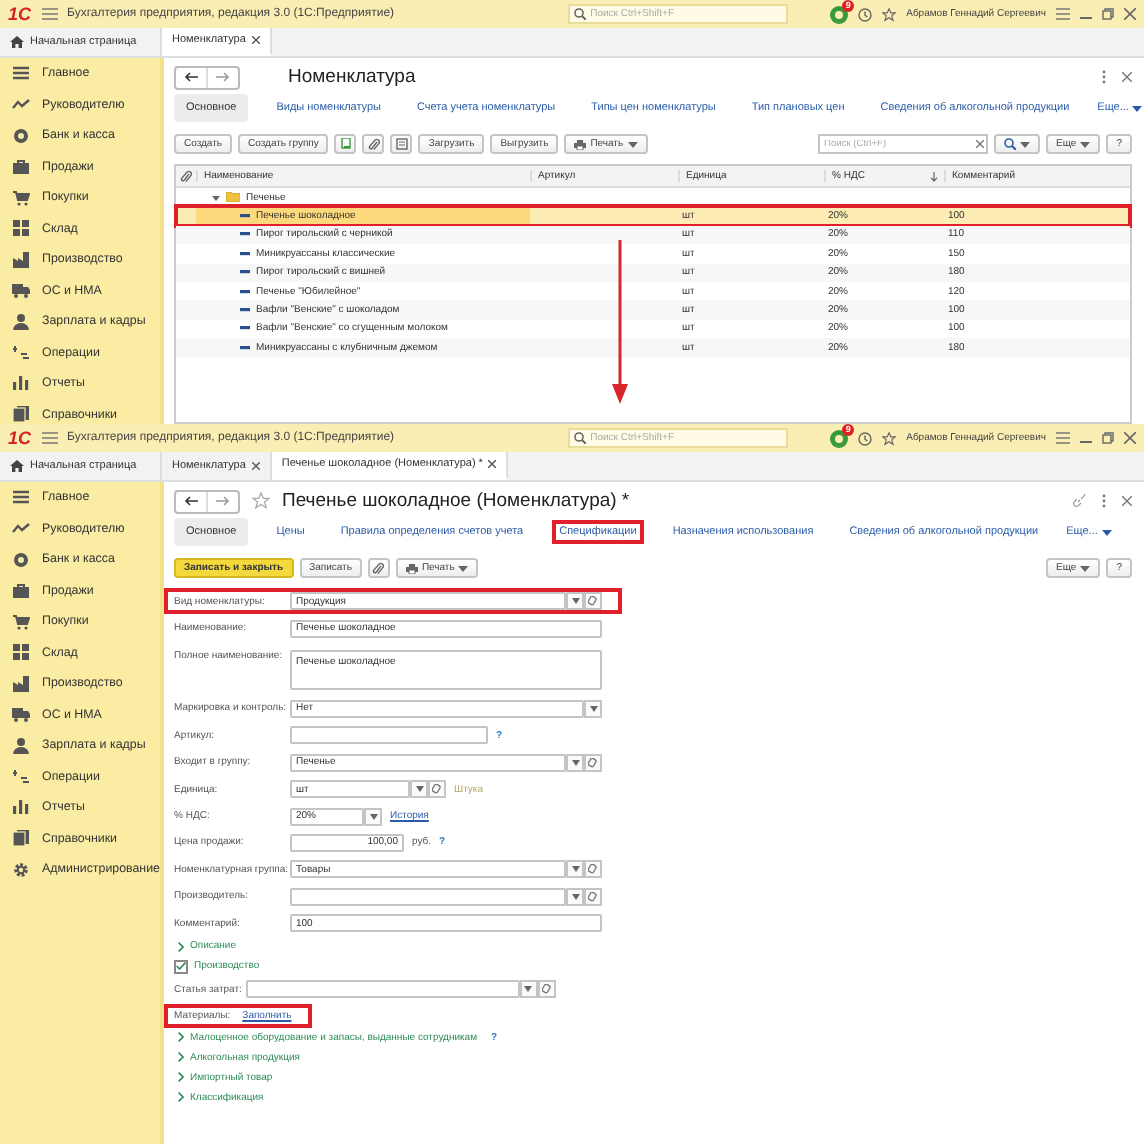 The image size is (1144, 1144). I want to click on document-icon, so click(401, 144).